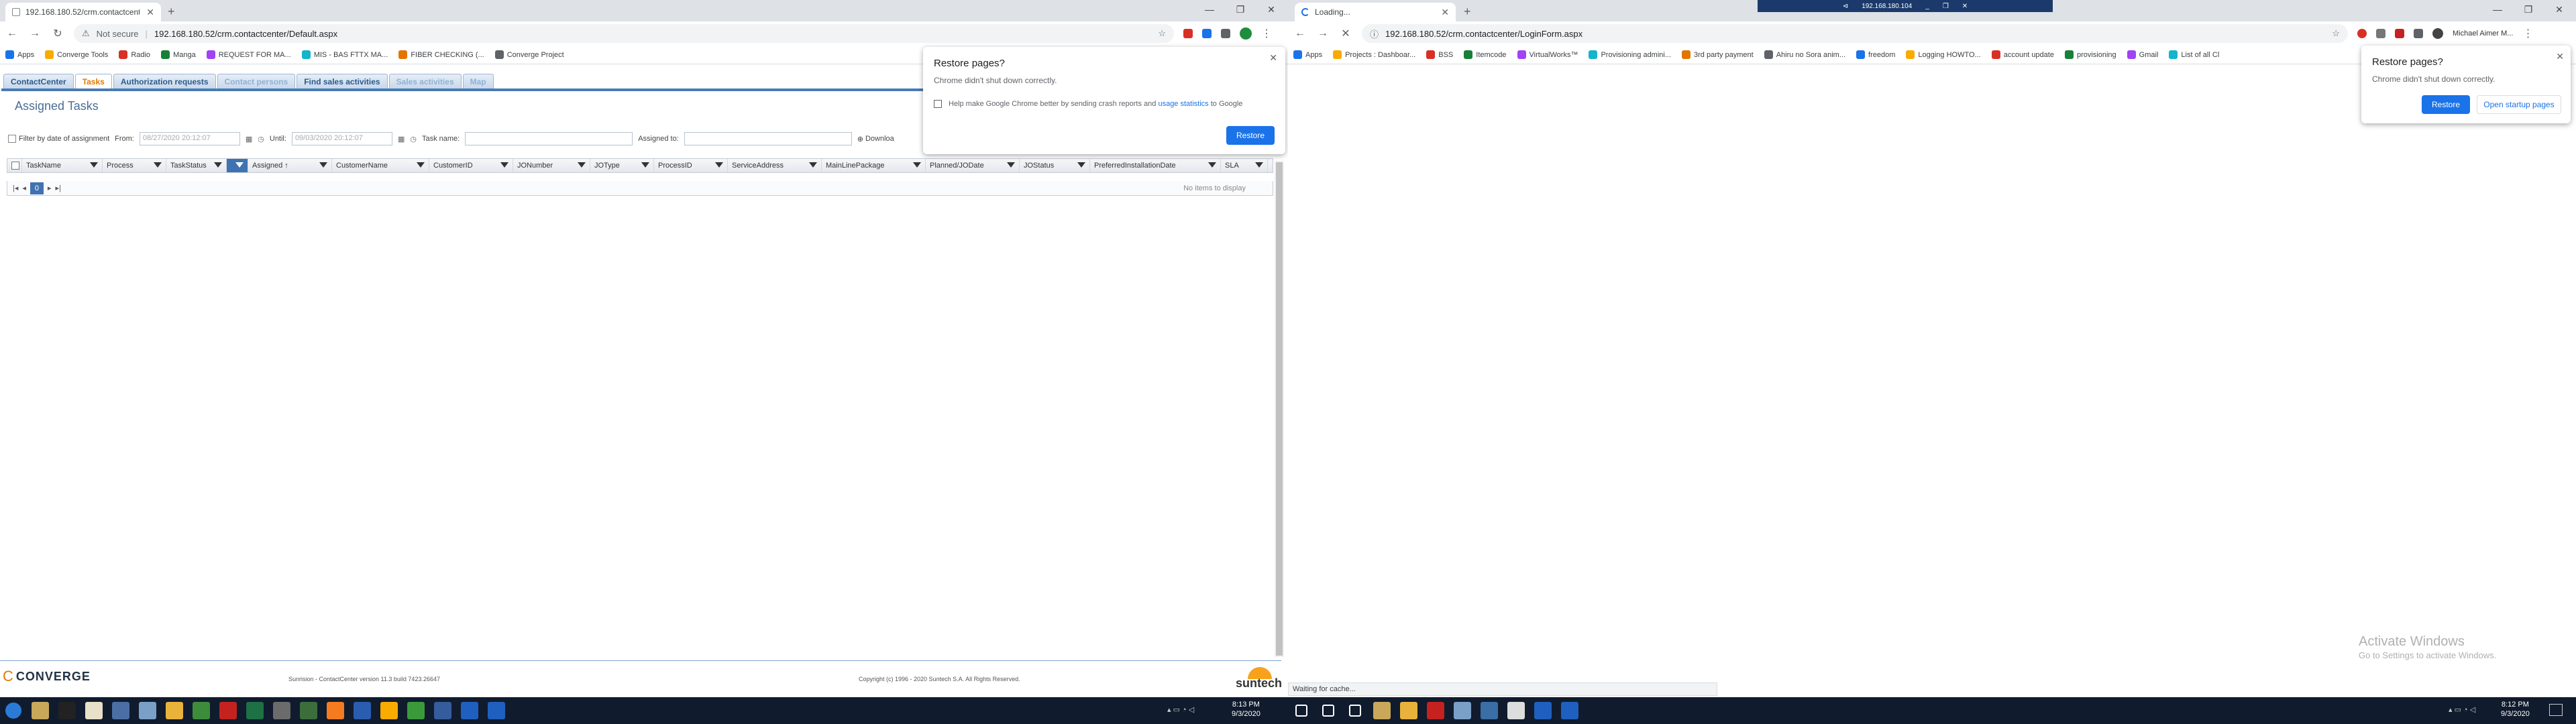 The height and width of the screenshot is (724, 2576). What do you see at coordinates (62, 165) in the screenshot?
I see `column-header: TaskName` at bounding box center [62, 165].